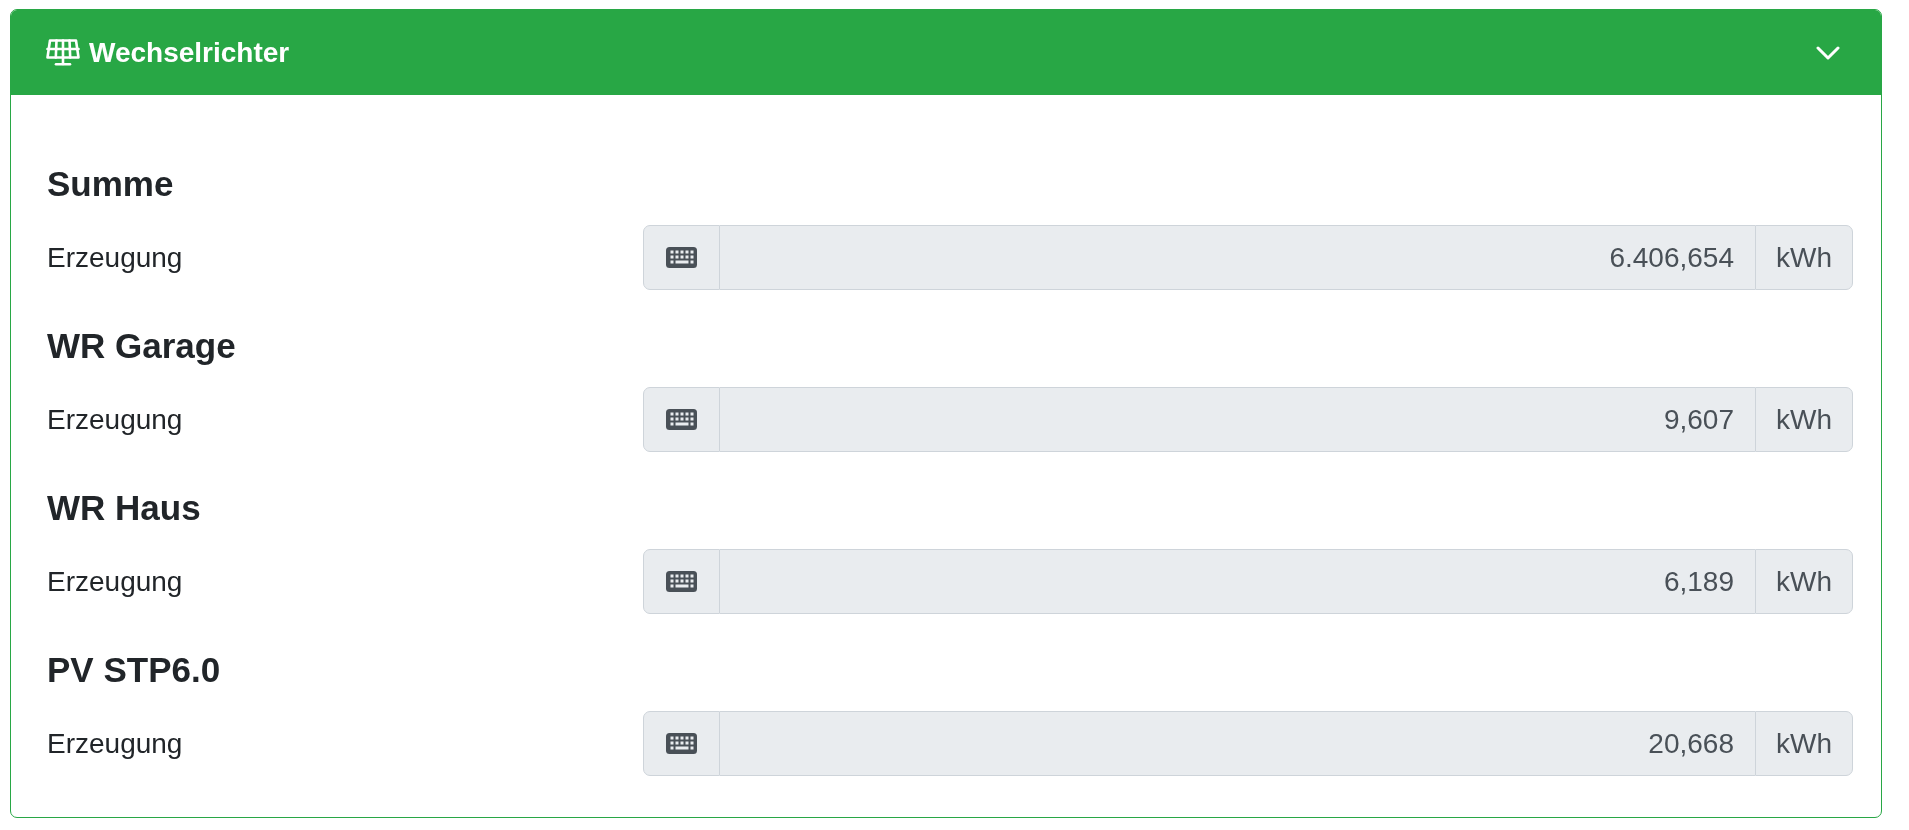  I want to click on card-title: Wechselrichter, so click(189, 52).